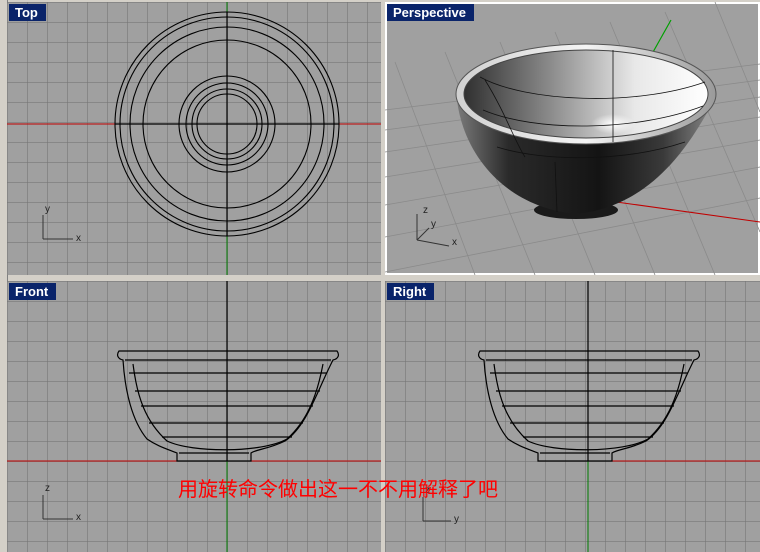  I want to click on viewport-title: Top, so click(27, 12).